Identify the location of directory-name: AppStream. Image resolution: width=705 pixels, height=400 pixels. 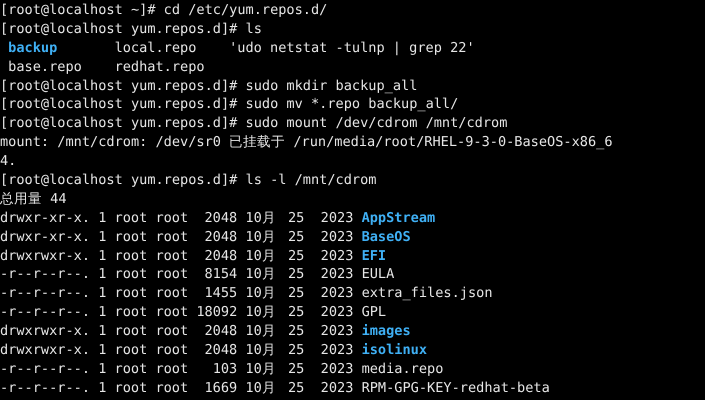
(399, 218).